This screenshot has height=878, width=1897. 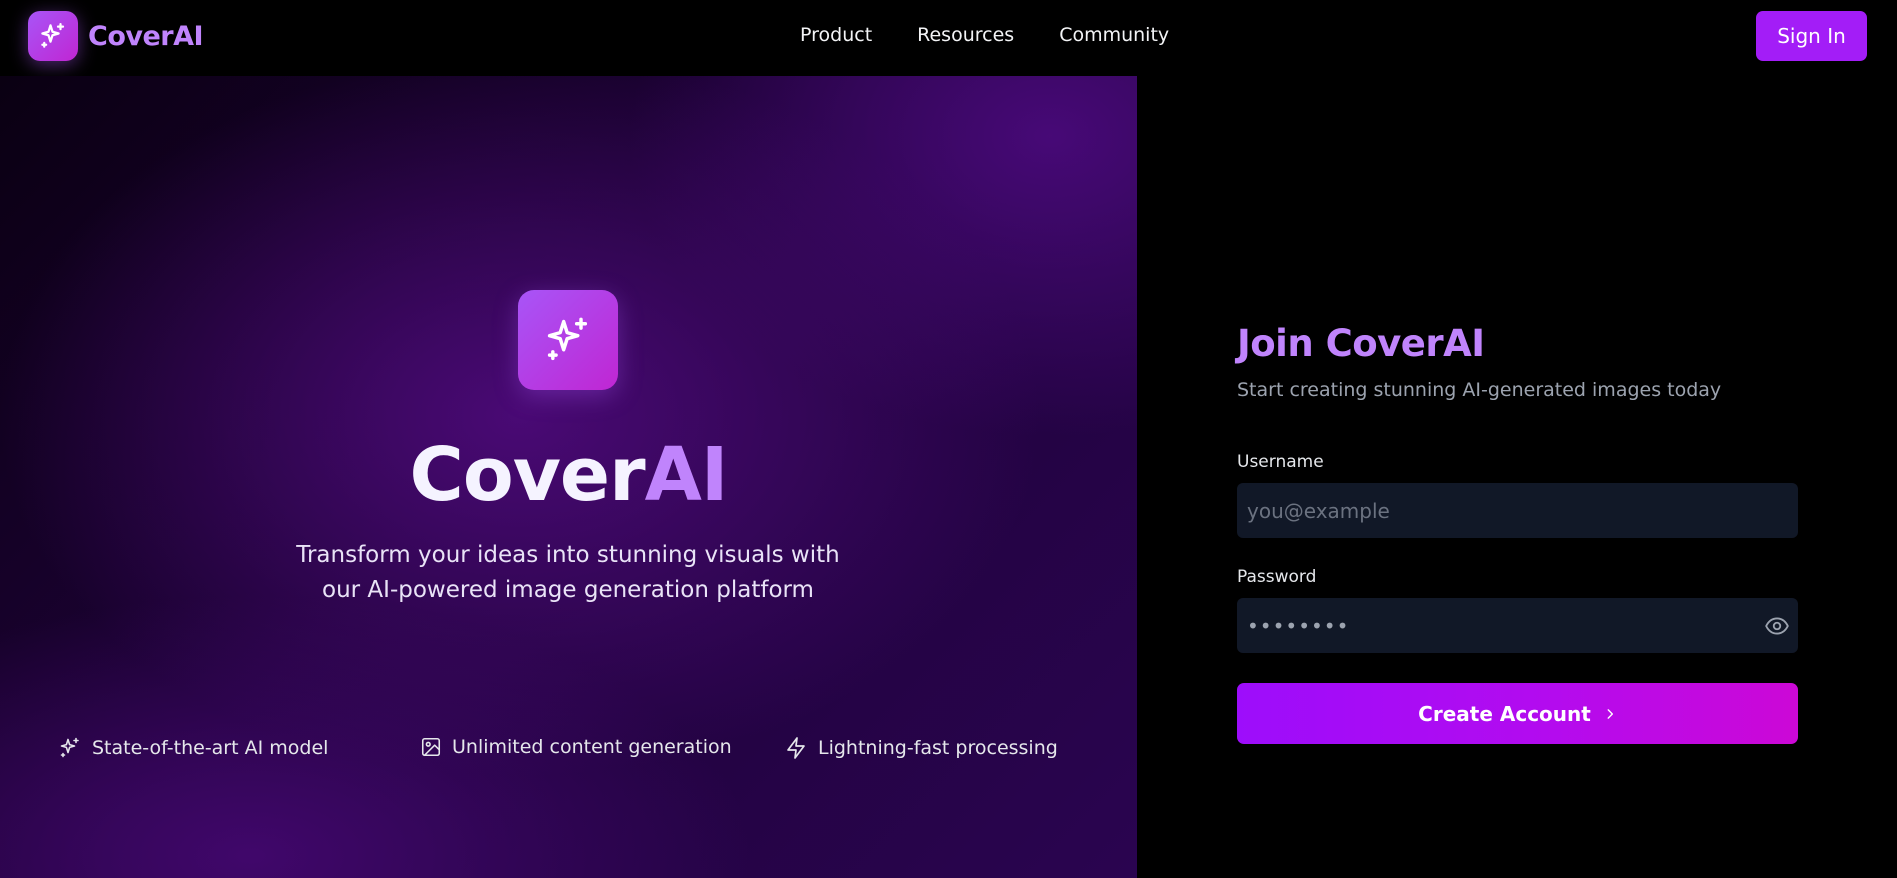 I want to click on brand-logo: CoverAI, so click(x=116, y=36).